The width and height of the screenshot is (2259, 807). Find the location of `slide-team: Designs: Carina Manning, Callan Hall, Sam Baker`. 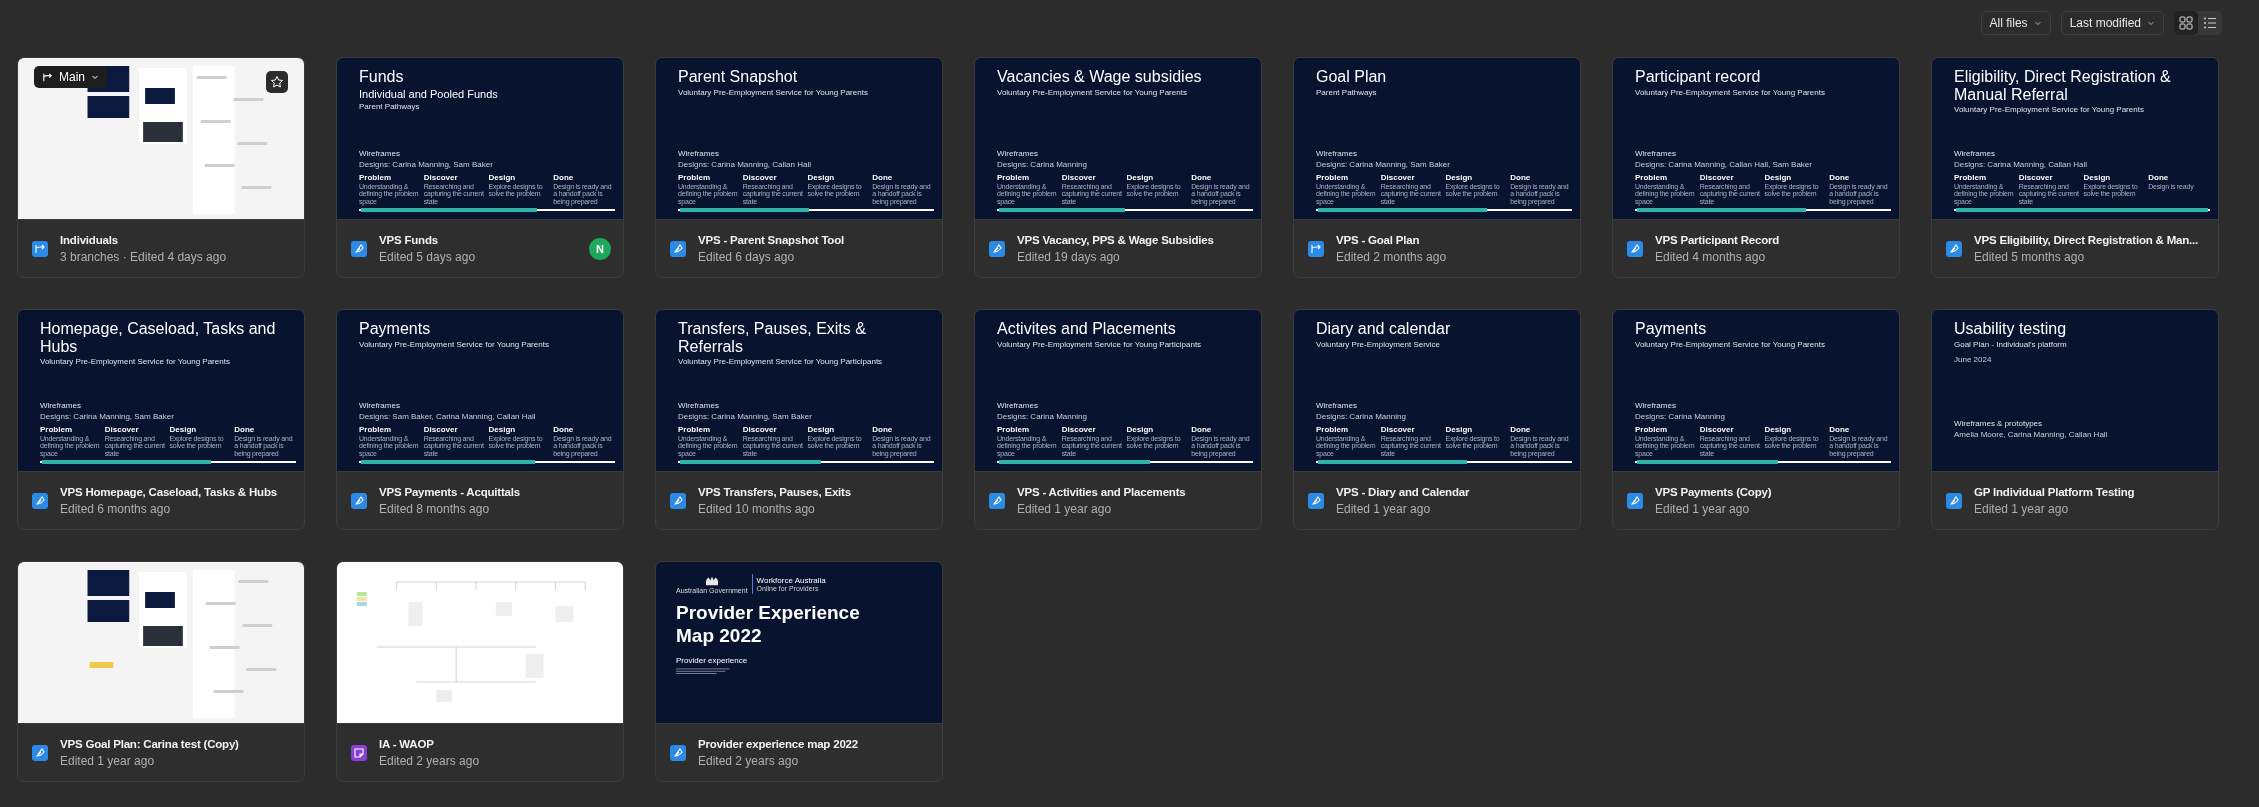

slide-team: Designs: Carina Manning, Callan Hall, Sam Baker is located at coordinates (1724, 164).